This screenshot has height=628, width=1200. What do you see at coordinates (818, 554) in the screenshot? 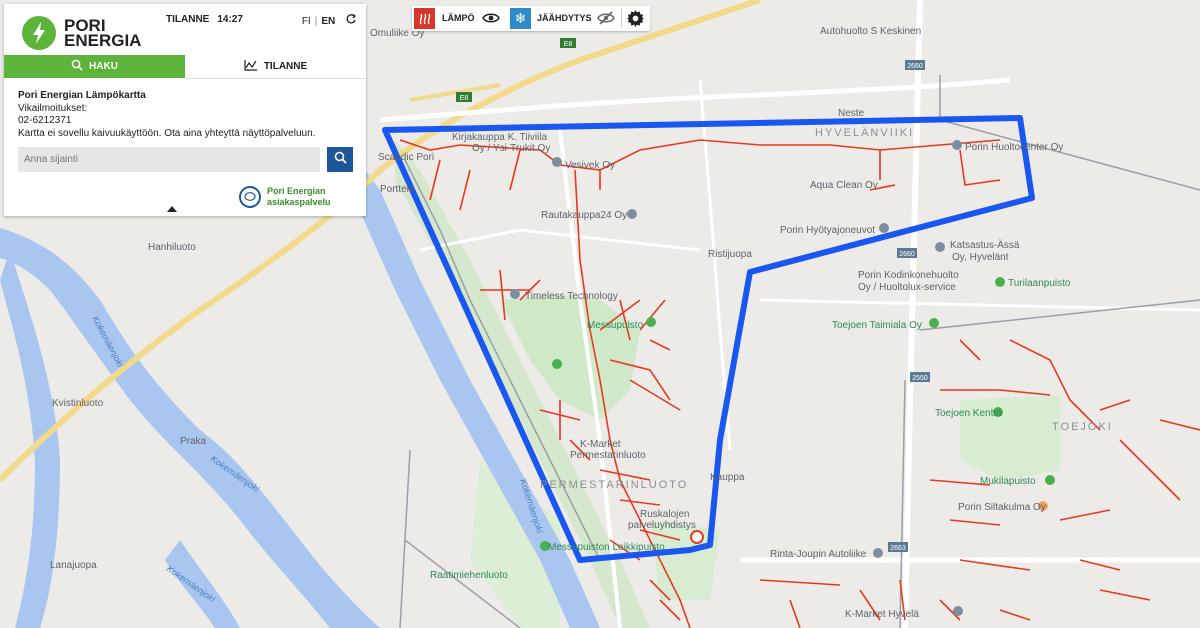
I see `svg-text: Rinta-Joupin Autoliike` at bounding box center [818, 554].